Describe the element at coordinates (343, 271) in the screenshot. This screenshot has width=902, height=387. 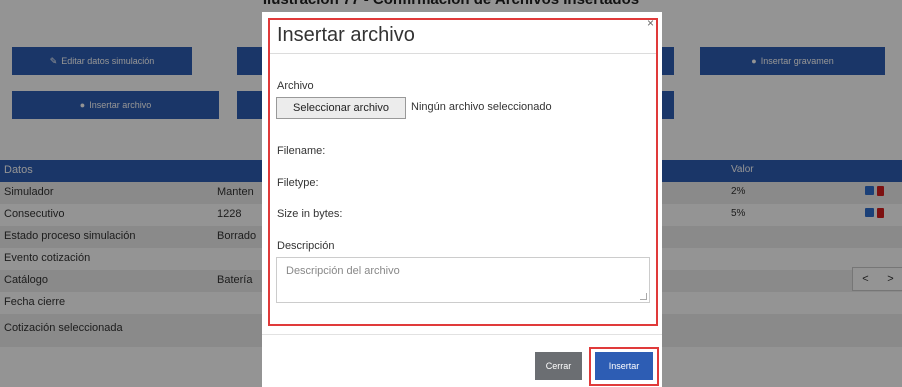
I see `description-placeholder: Descripción del archivo` at that location.